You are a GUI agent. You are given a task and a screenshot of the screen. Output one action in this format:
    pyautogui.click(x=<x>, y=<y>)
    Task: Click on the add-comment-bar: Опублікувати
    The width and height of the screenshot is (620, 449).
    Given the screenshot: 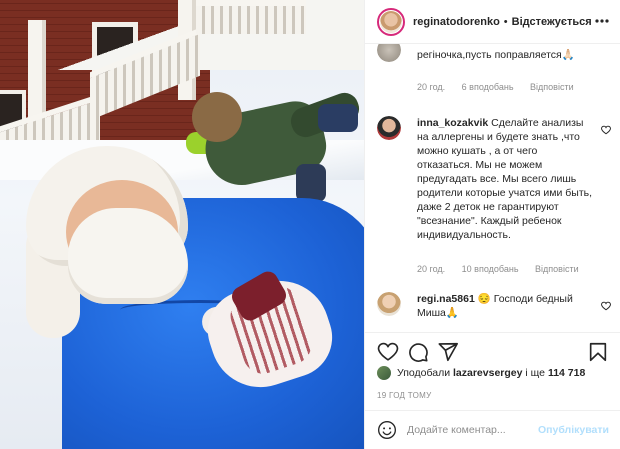 What is the action you would take?
    pyautogui.click(x=492, y=429)
    